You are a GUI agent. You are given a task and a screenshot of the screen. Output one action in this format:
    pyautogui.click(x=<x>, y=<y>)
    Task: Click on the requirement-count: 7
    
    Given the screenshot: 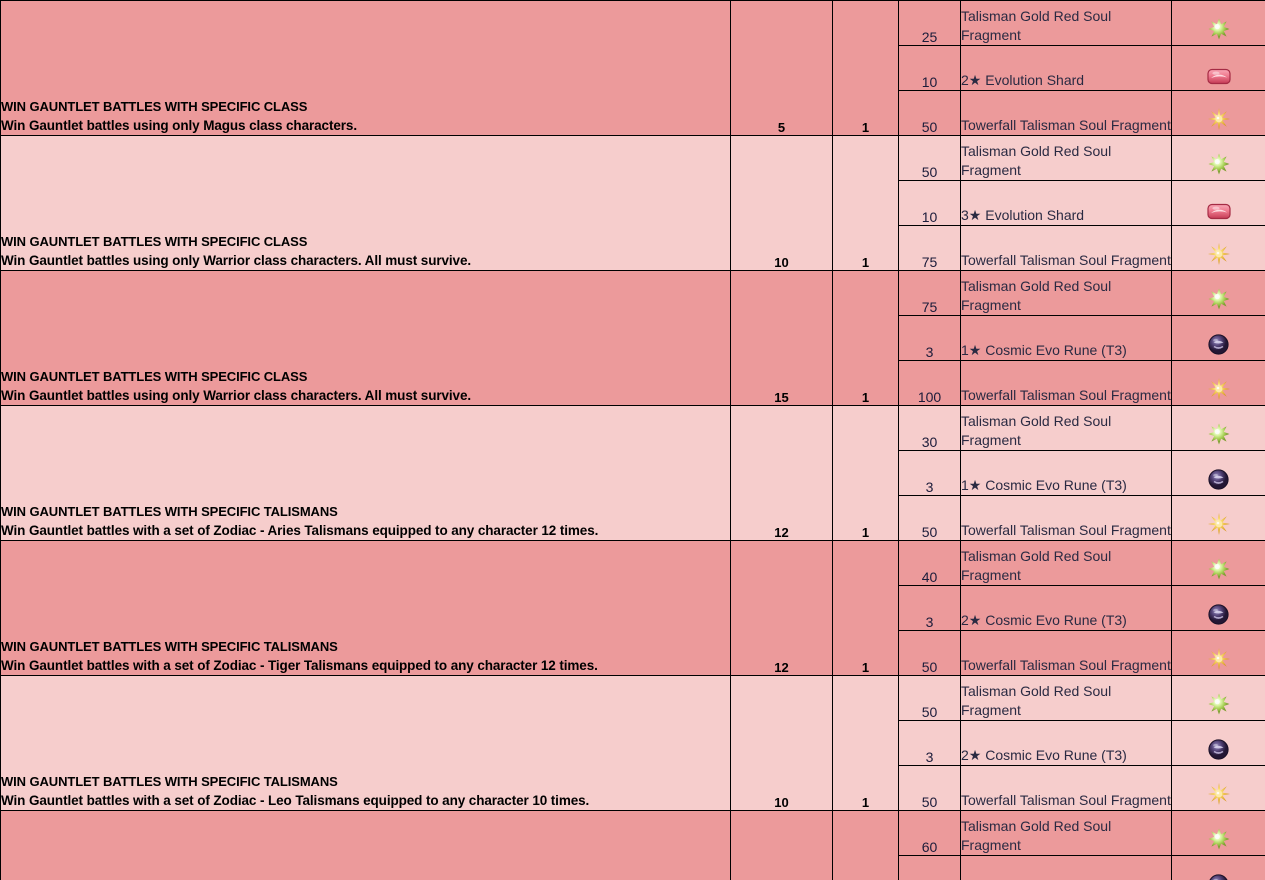 What is the action you would take?
    pyautogui.click(x=781, y=845)
    